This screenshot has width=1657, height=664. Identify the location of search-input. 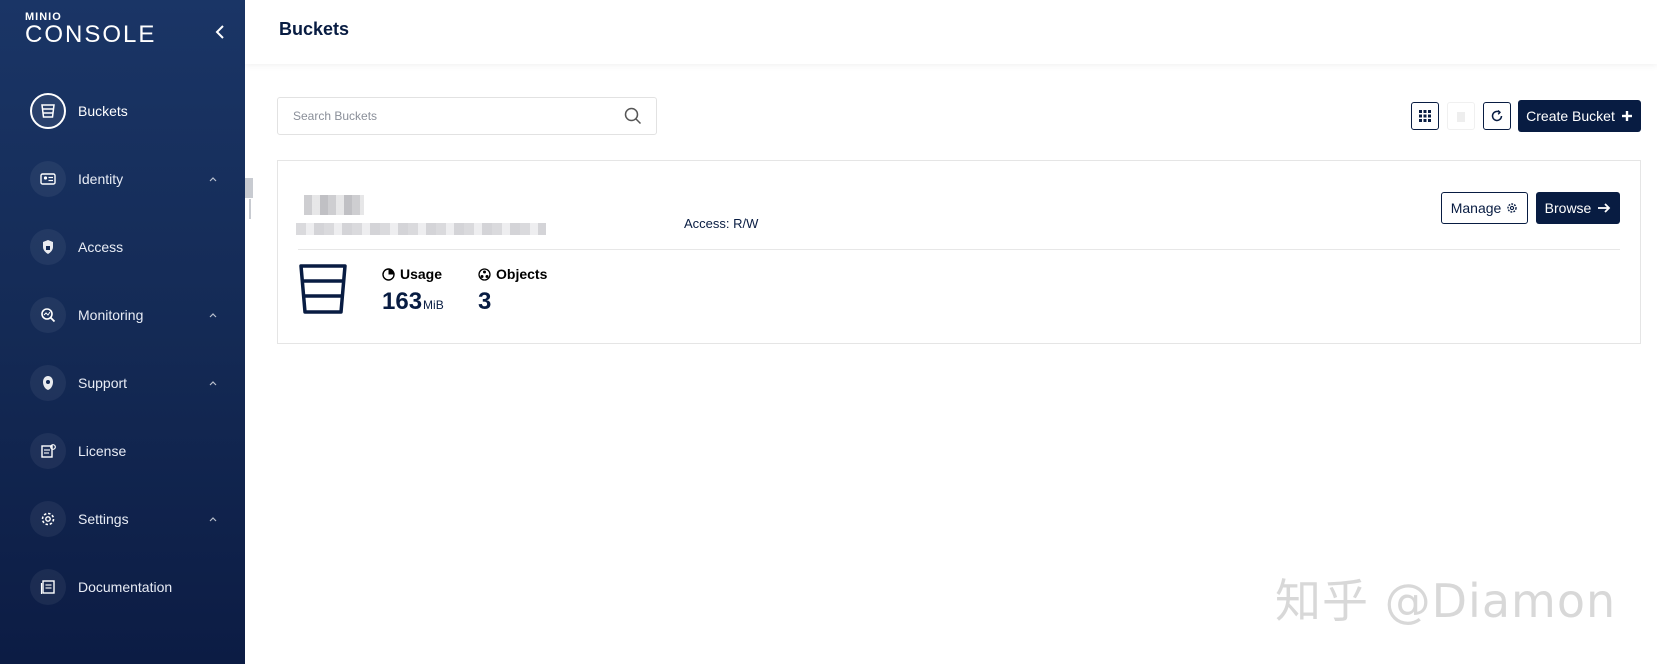
(438, 116).